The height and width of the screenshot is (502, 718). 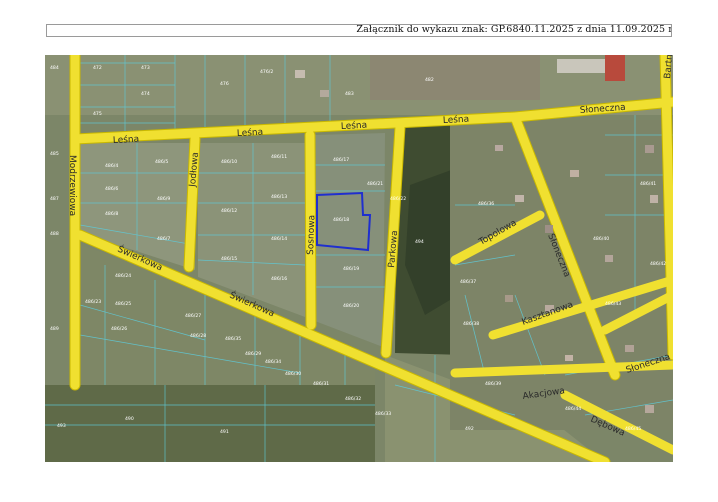 I want to click on parcel-label: 486/33, so click(x=383, y=414).